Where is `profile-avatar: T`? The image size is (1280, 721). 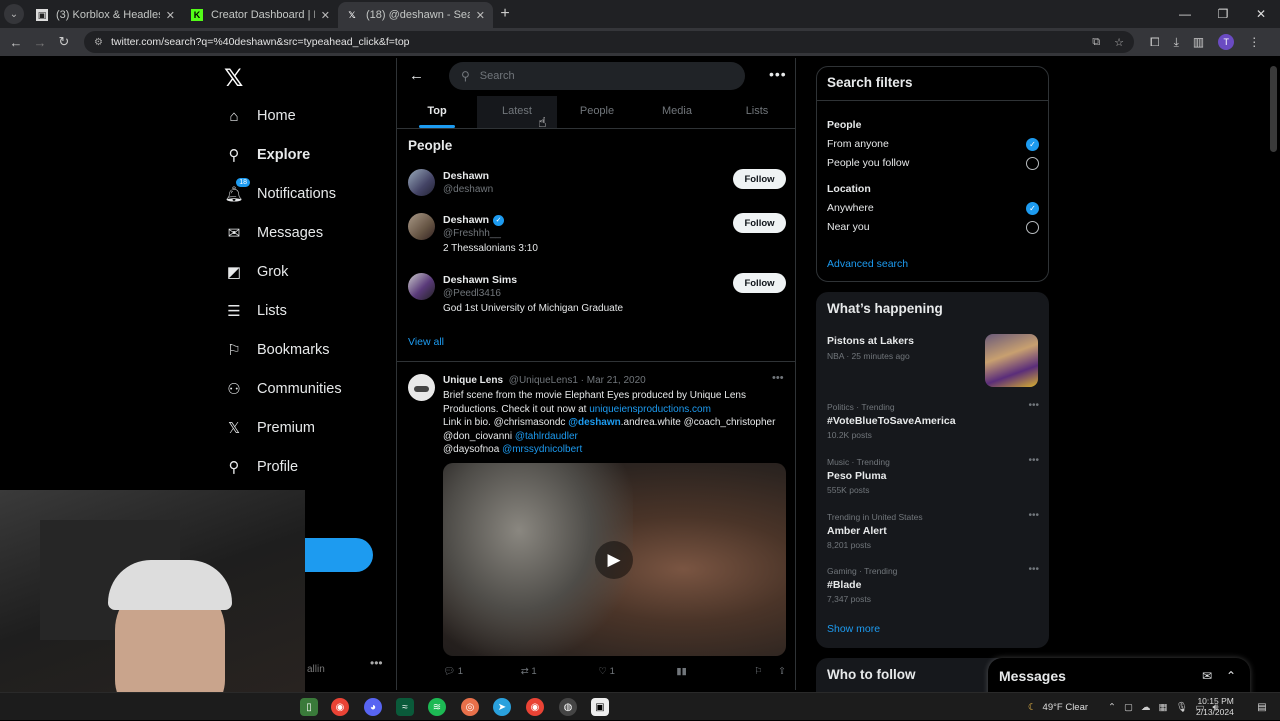 profile-avatar: T is located at coordinates (1226, 42).